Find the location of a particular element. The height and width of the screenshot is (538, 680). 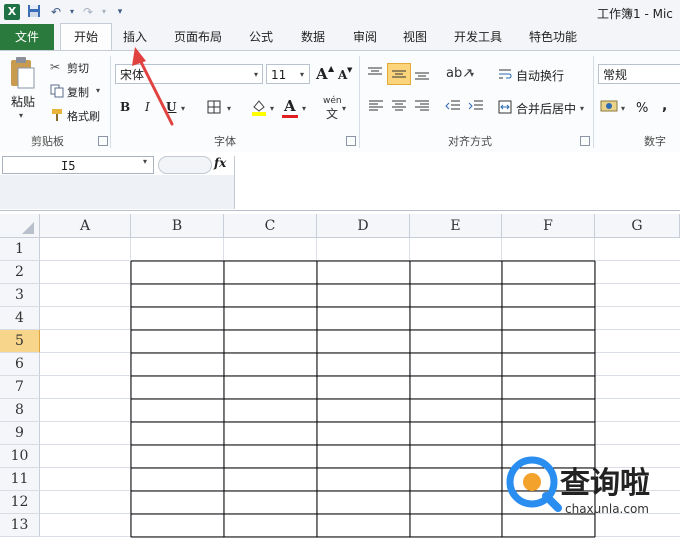

watermark-logo-icon is located at coordinates (534, 484).